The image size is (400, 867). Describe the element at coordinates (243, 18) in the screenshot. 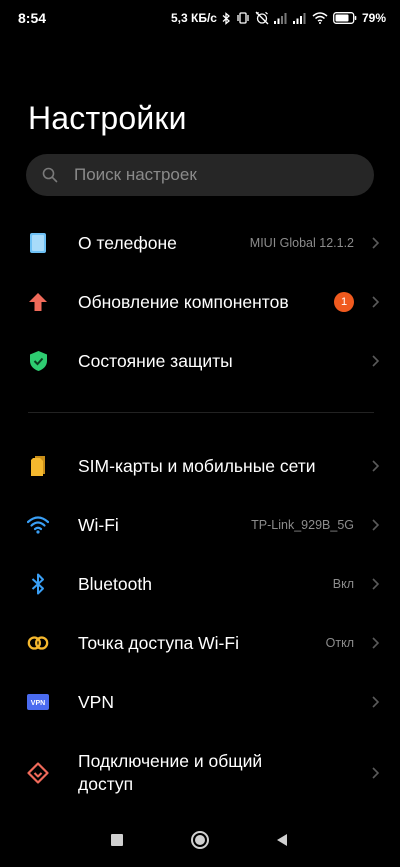

I see `vibrate-icon` at that location.